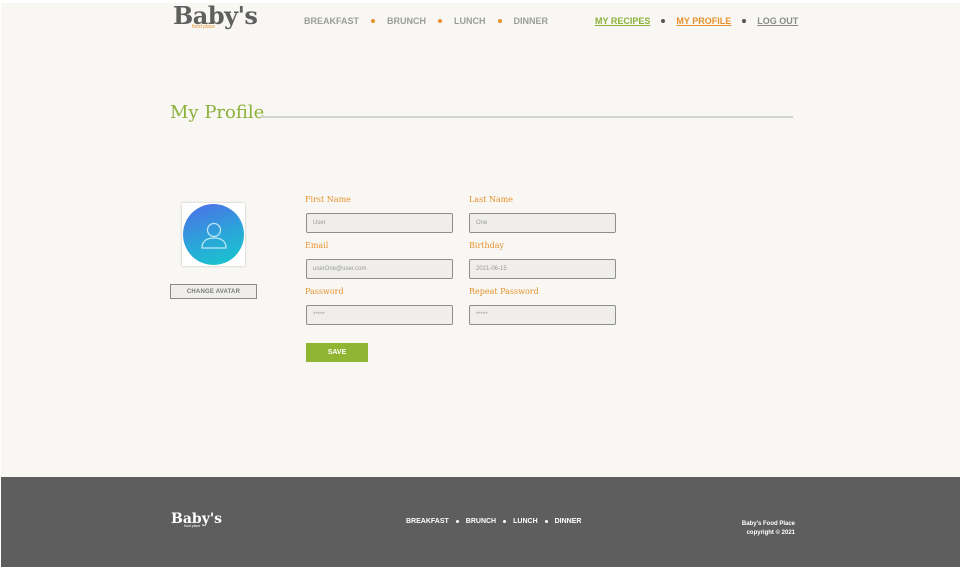 The image size is (961, 567). I want to click on footer-nav-dinner: DINNER, so click(568, 521).